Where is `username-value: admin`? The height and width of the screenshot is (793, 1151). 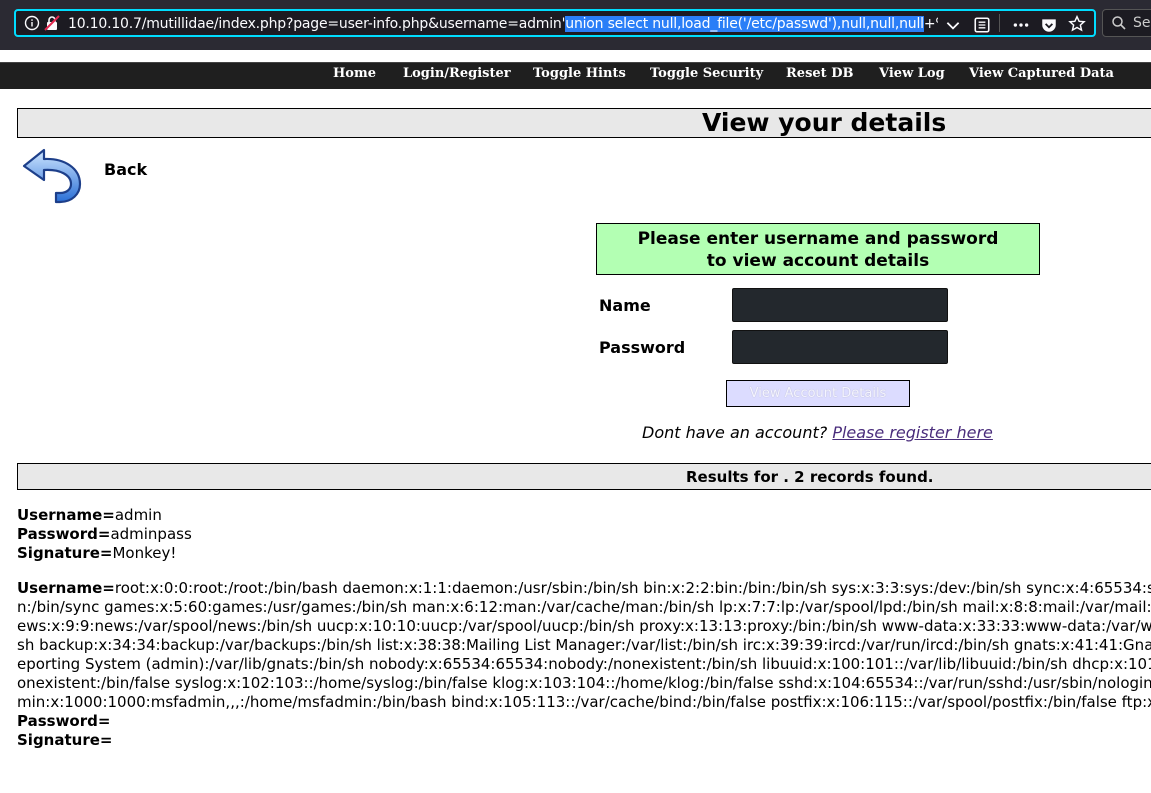
username-value: admin is located at coordinates (138, 515).